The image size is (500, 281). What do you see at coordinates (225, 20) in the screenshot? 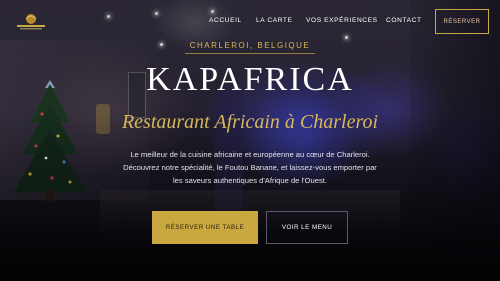
I see `nav-item-accueil: ACCUEIL` at bounding box center [225, 20].